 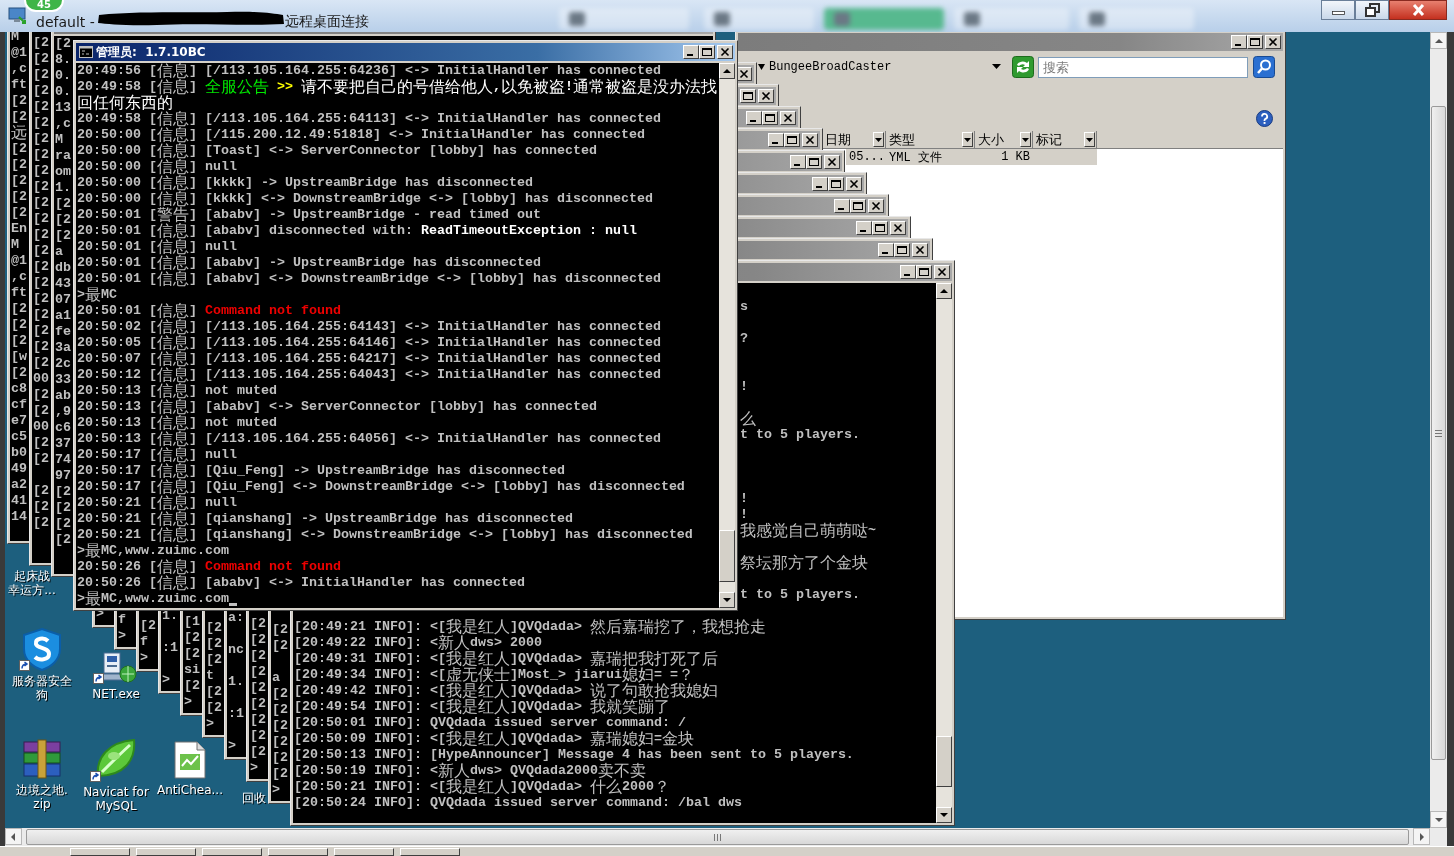 I want to click on console-line: 49, so click(x=19, y=469).